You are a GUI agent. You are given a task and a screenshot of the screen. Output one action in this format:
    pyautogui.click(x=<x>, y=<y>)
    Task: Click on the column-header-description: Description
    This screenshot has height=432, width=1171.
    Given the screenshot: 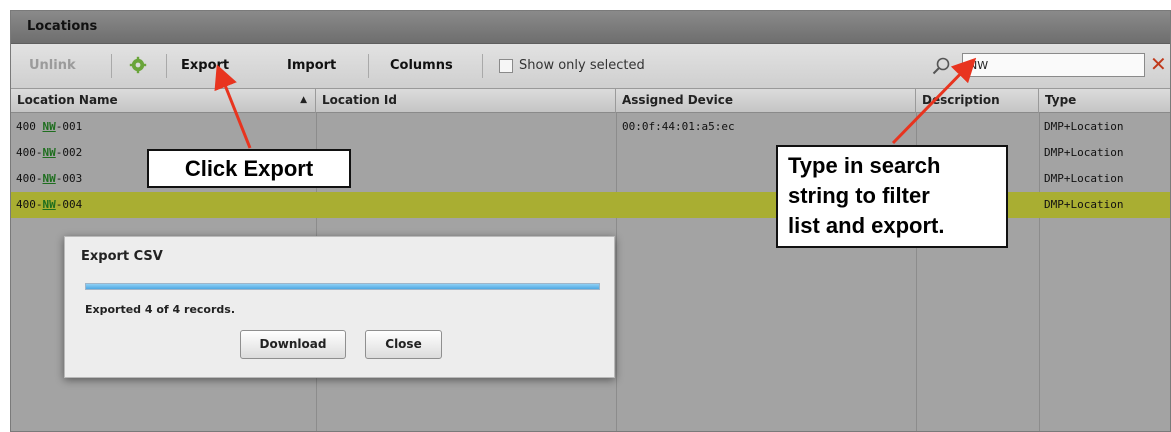 What is the action you would take?
    pyautogui.click(x=977, y=101)
    